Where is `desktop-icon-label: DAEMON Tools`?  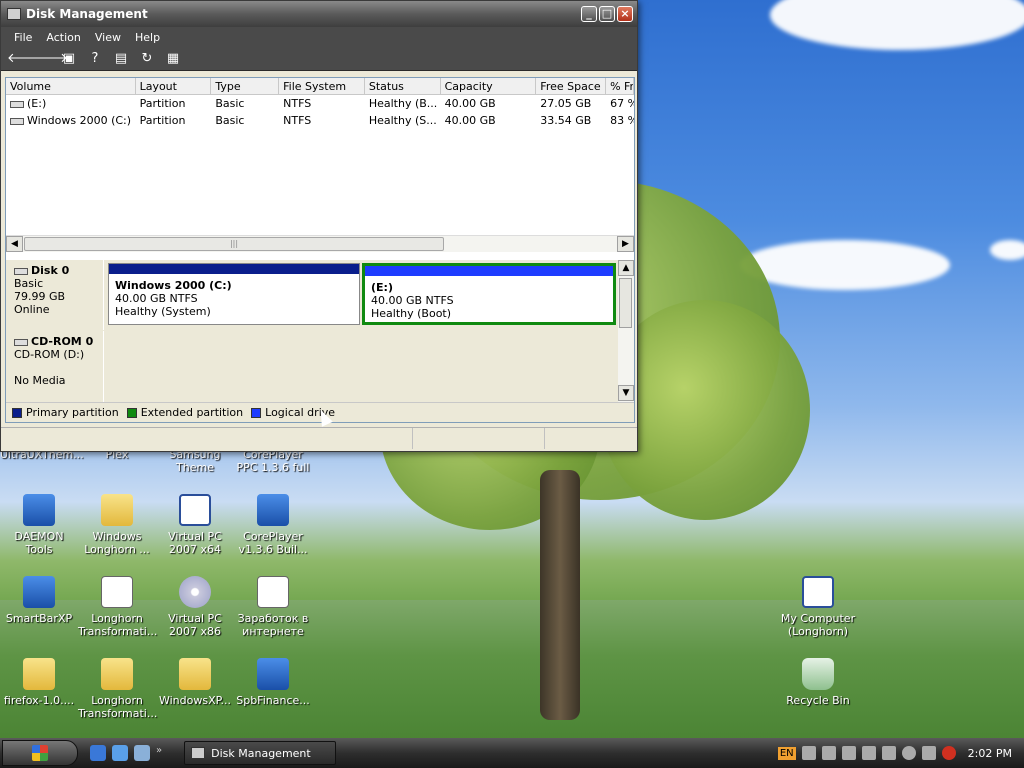 desktop-icon-label: DAEMON Tools is located at coordinates (39, 543).